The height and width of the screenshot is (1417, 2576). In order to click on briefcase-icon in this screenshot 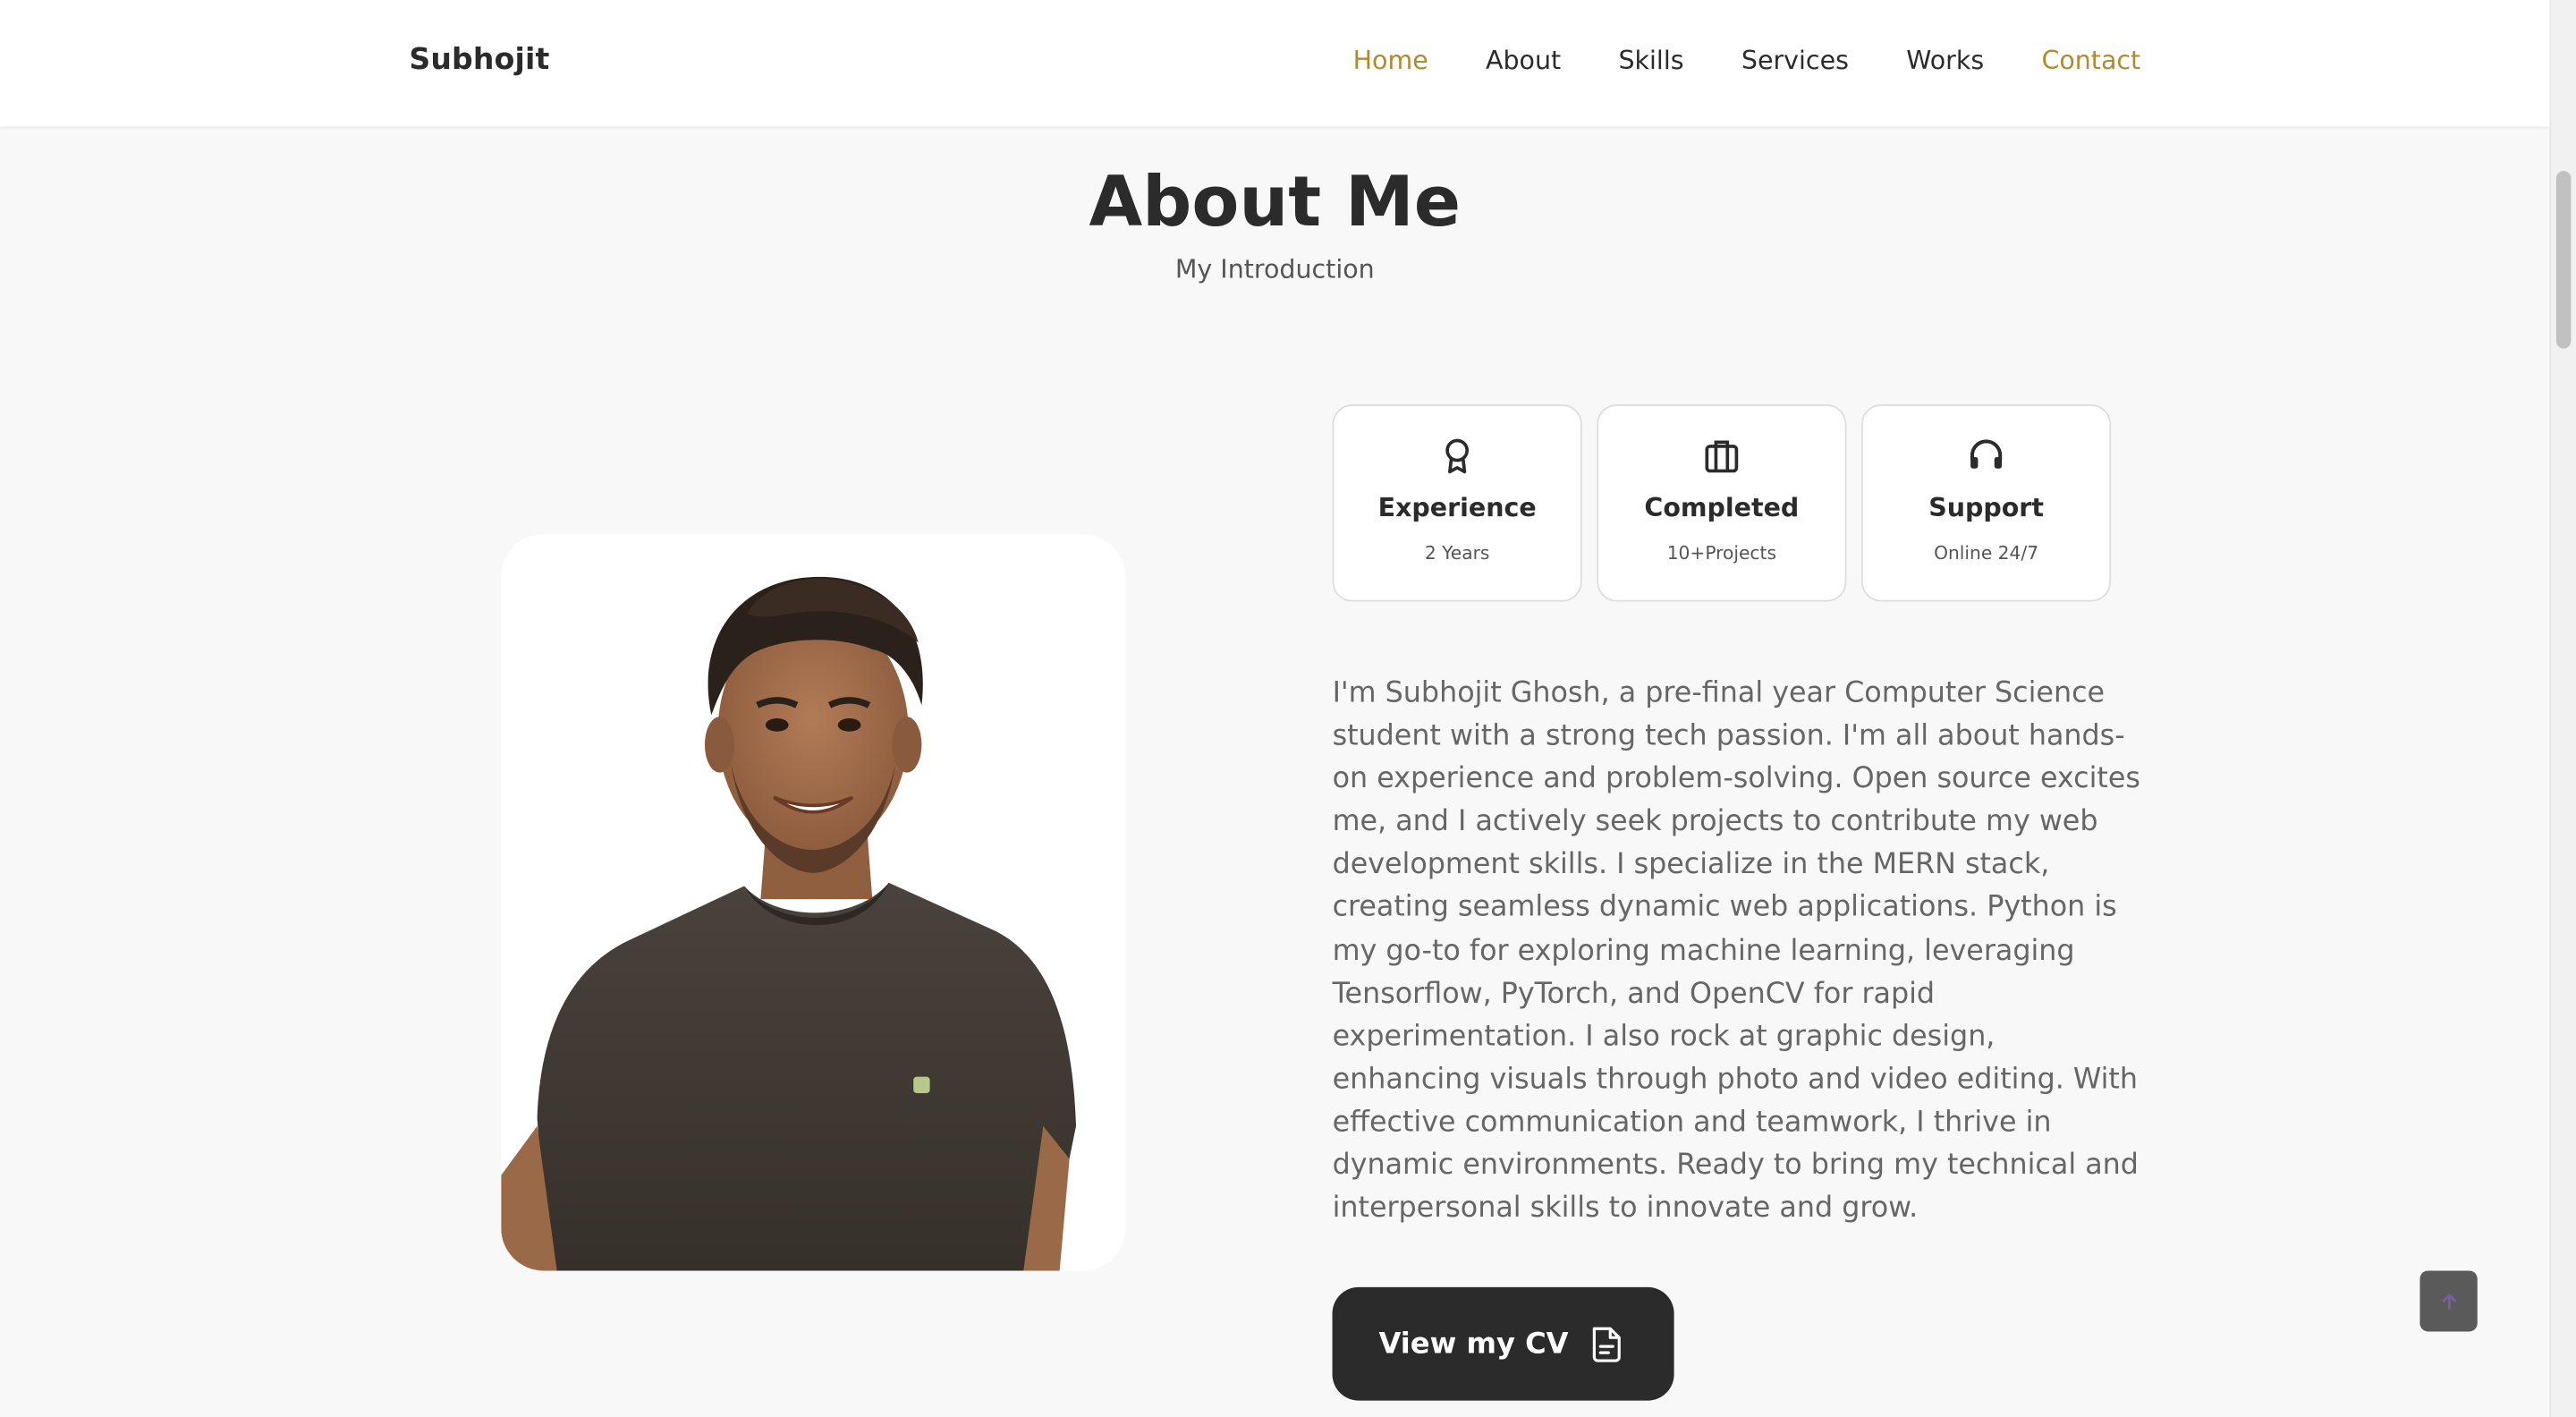, I will do `click(1722, 456)`.